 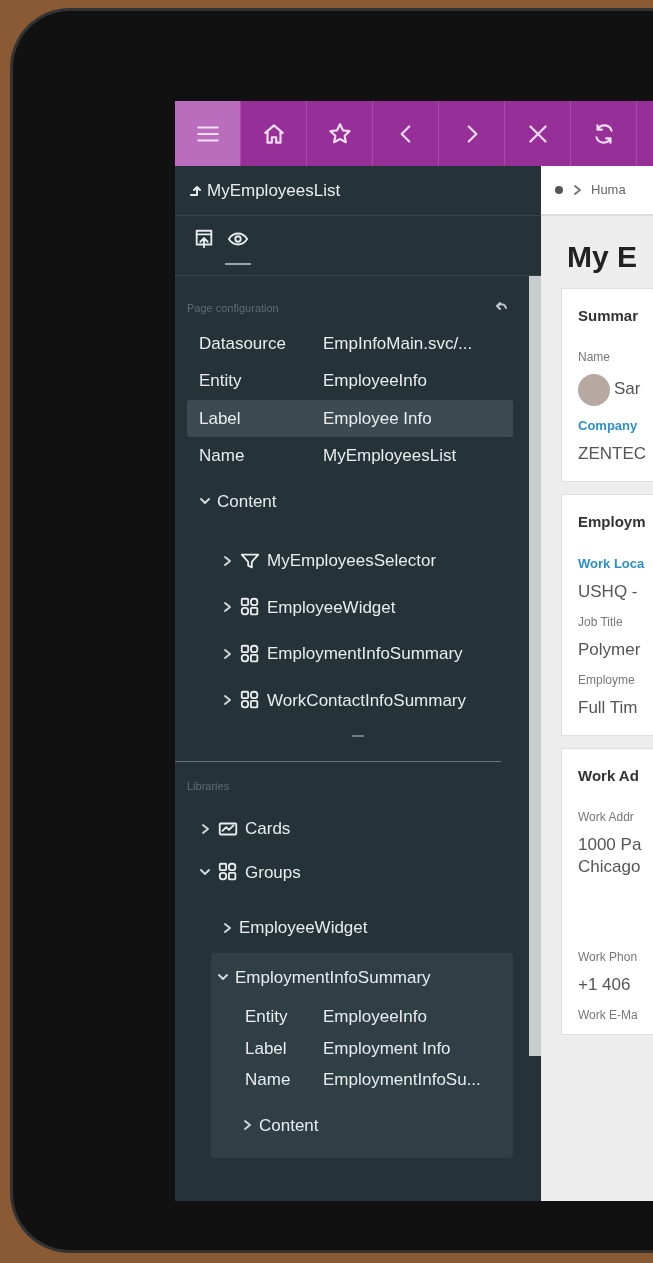 What do you see at coordinates (344, 700) in the screenshot?
I see `tree-item: WorkContactInfoSummary` at bounding box center [344, 700].